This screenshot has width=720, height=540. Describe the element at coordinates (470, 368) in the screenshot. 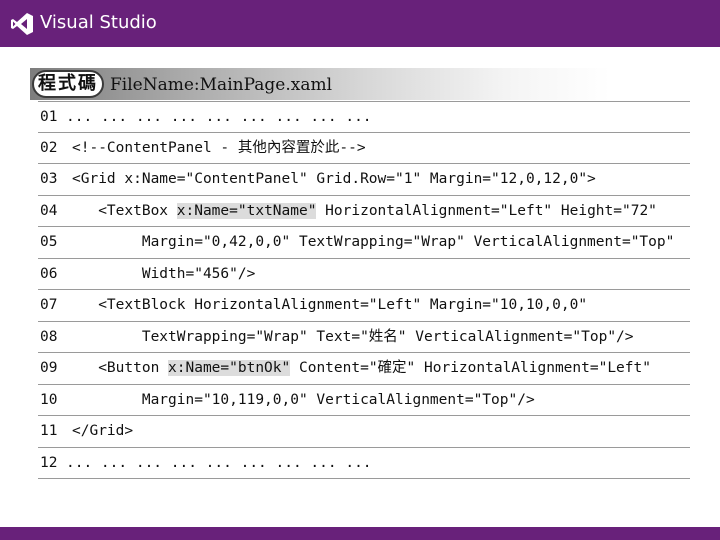

I see `code-segment: Content="確定" HorizontalAlignment="Left"` at that location.